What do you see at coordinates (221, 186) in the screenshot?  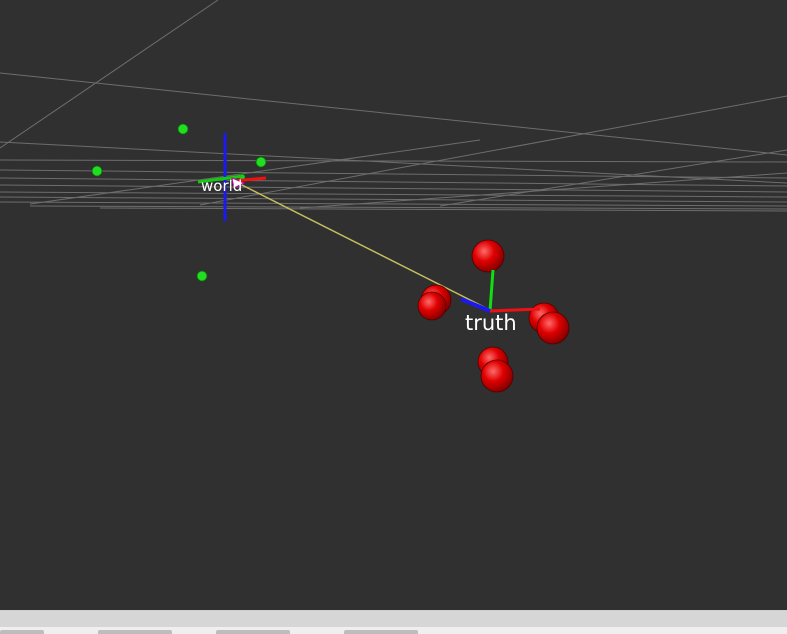 I see `world-frame-label: world` at bounding box center [221, 186].